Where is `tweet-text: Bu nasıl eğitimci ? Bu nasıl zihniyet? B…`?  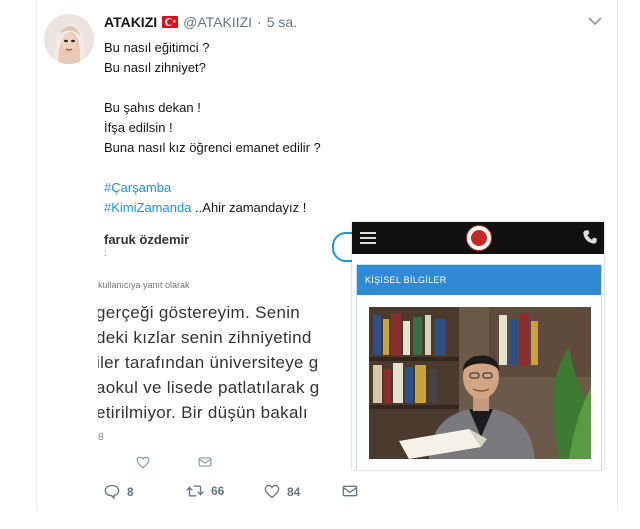
tweet-text: Bu nasıl eğitimci ? Bu nasıl zihniyet? B… is located at coordinates (212, 128).